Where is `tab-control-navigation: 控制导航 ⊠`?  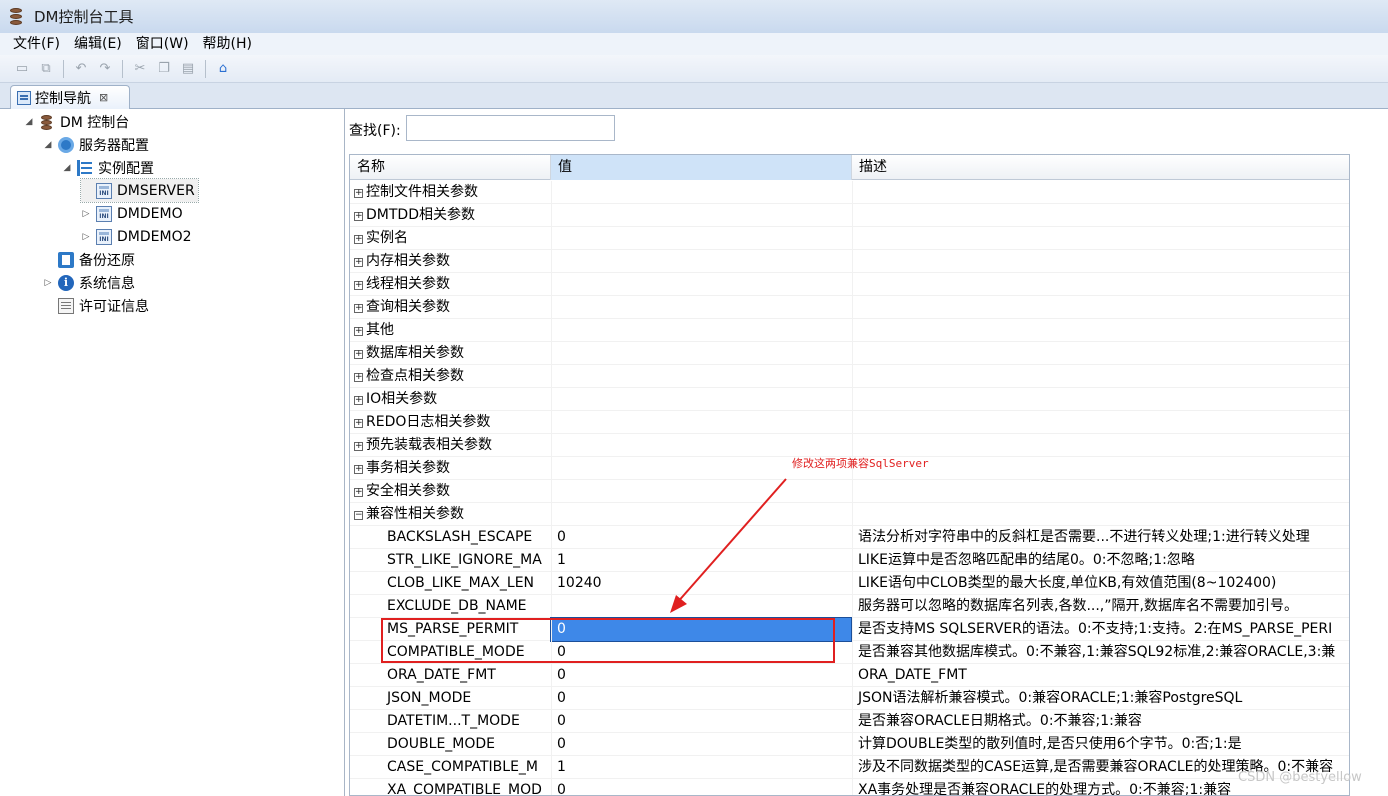
tab-control-navigation: 控制导航 ⊠ is located at coordinates (70, 97).